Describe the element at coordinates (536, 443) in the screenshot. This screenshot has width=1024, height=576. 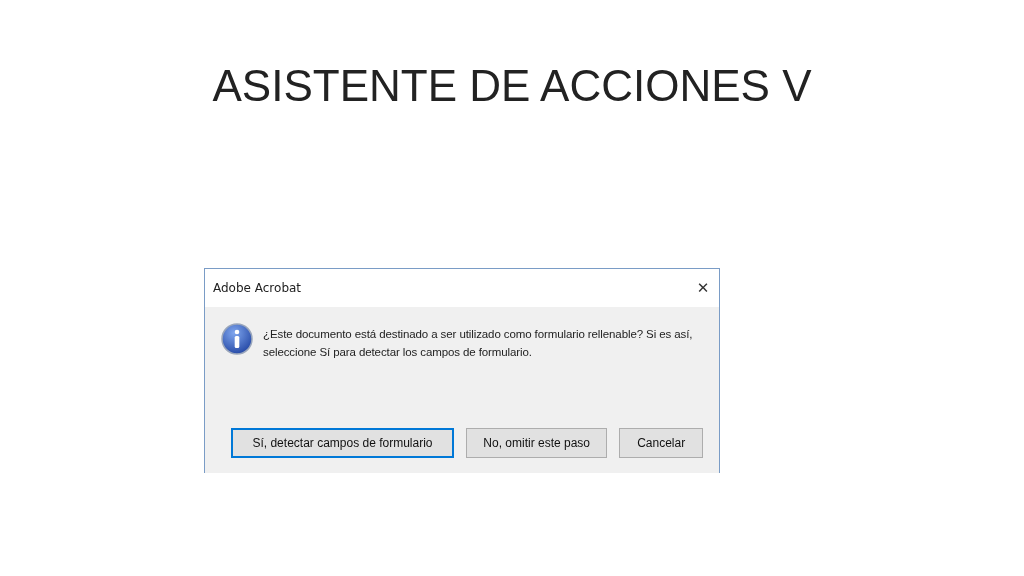
I see `dialog-button: No, omitir este paso` at that location.